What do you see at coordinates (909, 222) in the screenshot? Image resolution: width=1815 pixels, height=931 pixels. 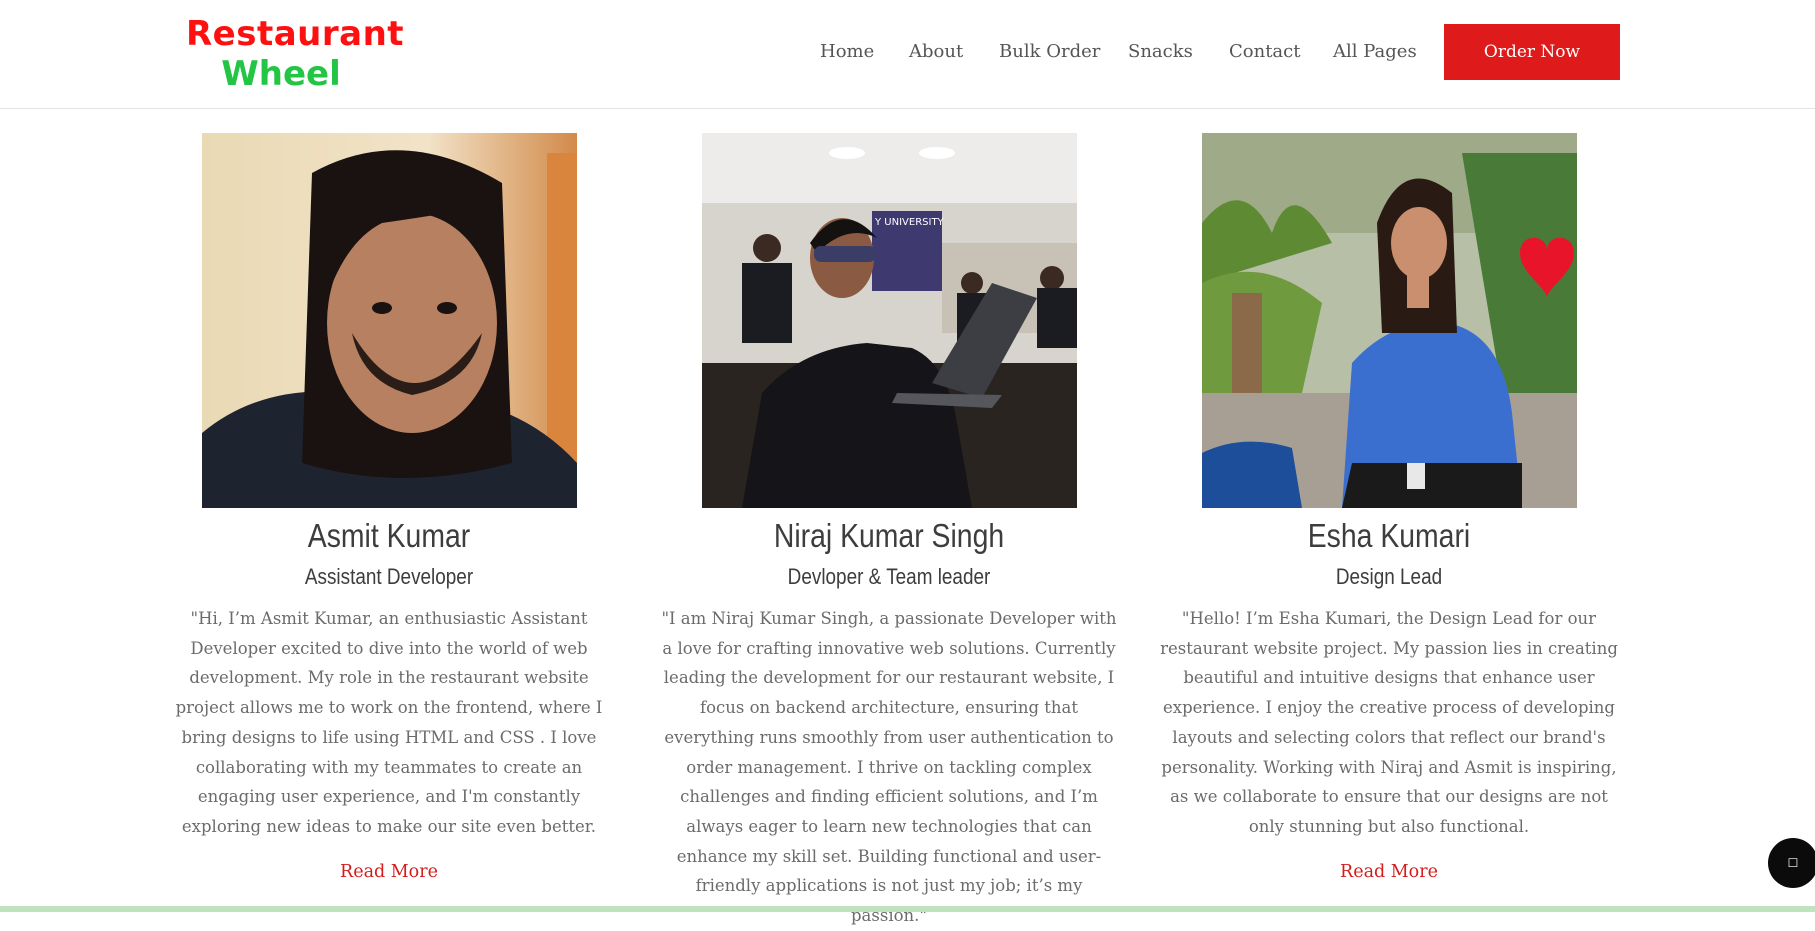 I see `photo-banner-text: Y UNIVERSITY` at bounding box center [909, 222].